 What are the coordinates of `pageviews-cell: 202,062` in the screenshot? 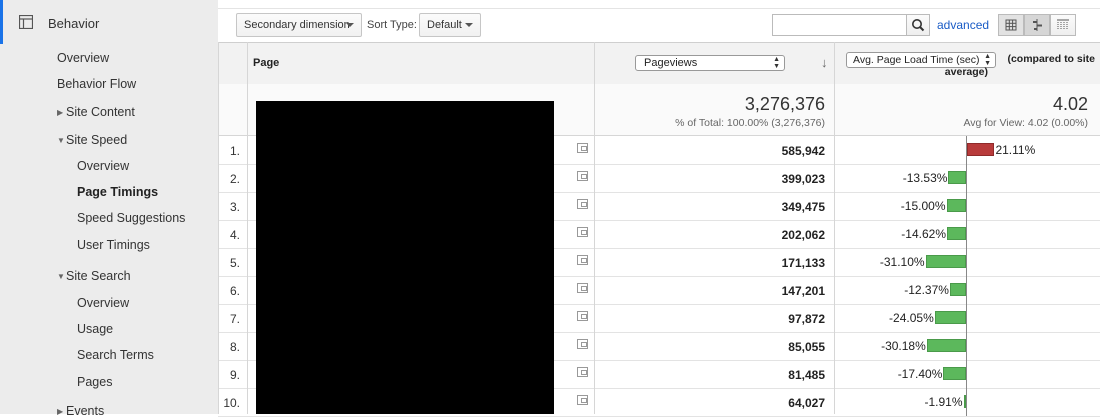 It's located at (803, 235).